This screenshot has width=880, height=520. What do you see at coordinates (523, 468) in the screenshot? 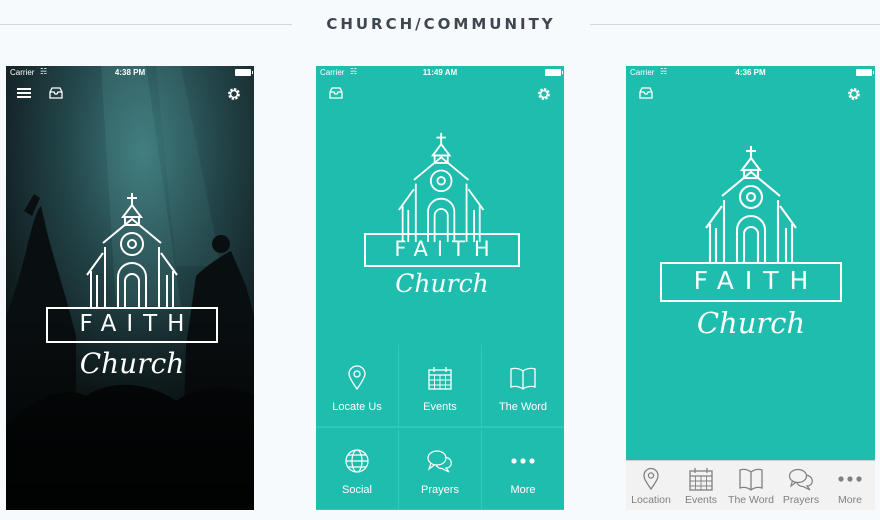
I see `tile-more: More` at bounding box center [523, 468].